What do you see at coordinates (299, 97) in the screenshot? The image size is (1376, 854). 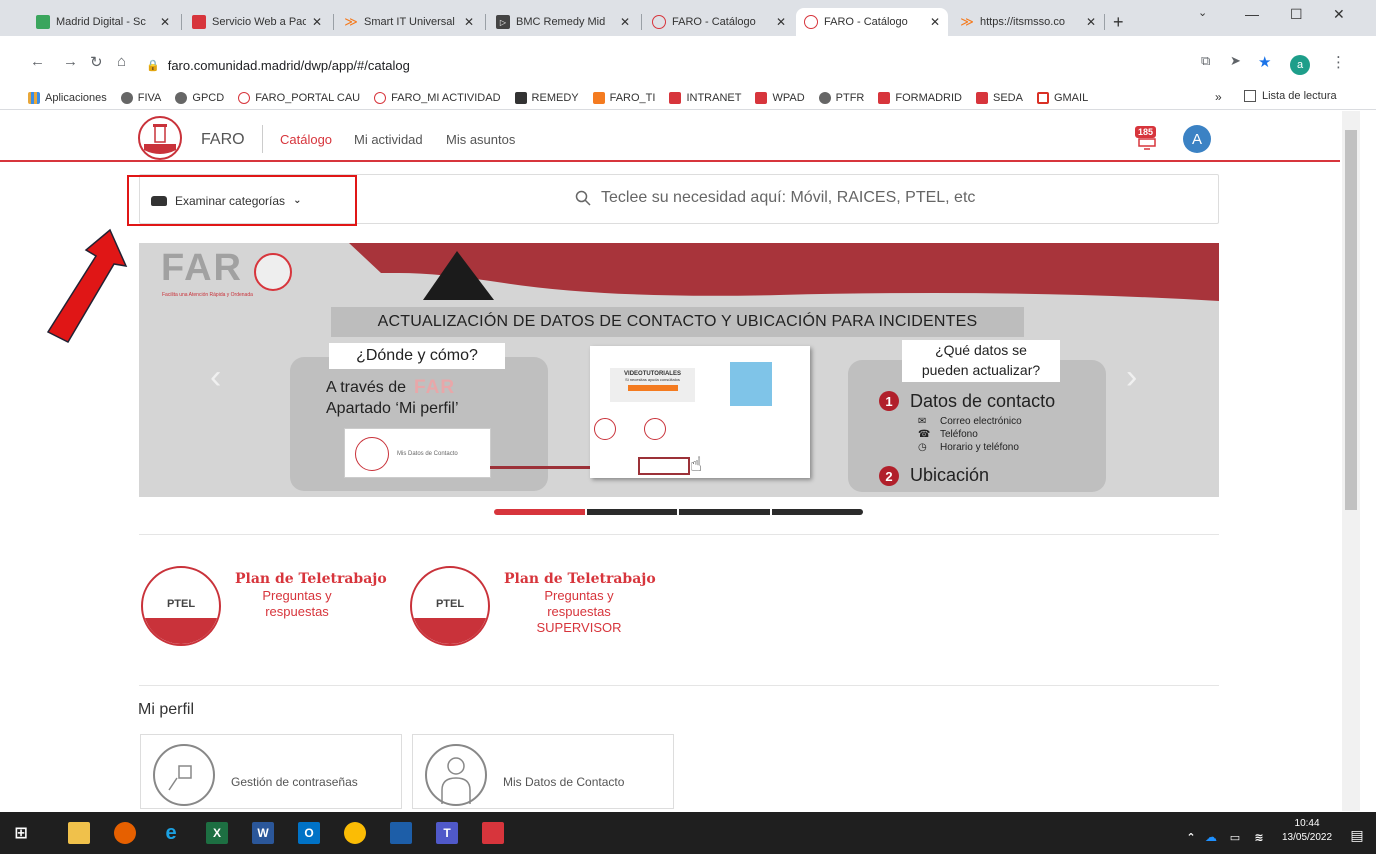 I see `bookmark-item: FARO_PORTAL CAU` at bounding box center [299, 97].